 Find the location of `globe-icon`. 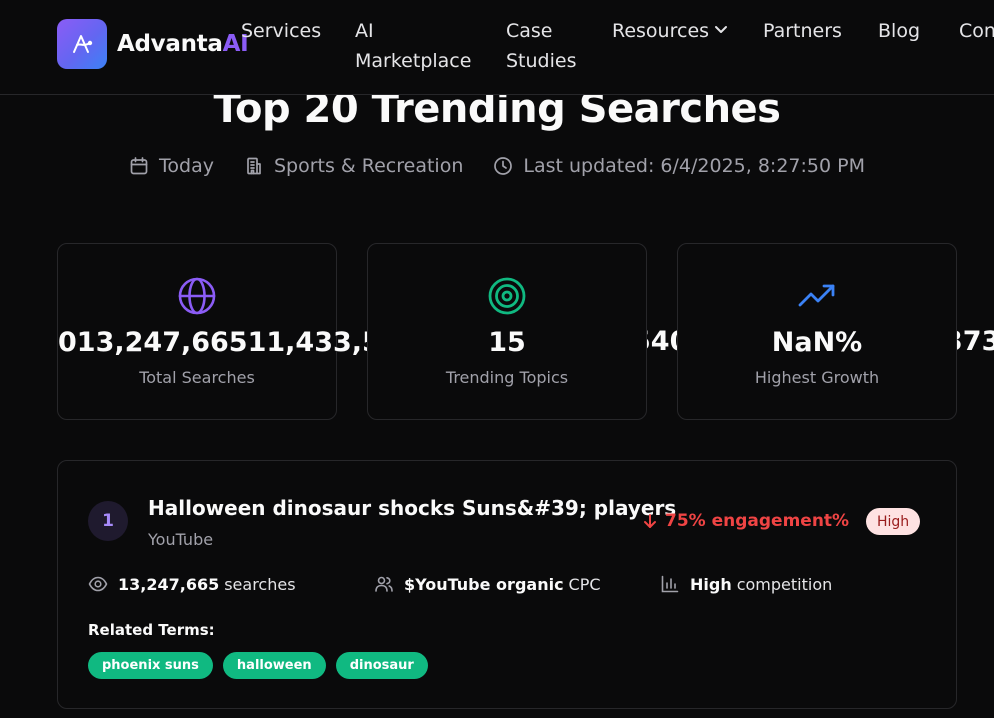

globe-icon is located at coordinates (197, 296).